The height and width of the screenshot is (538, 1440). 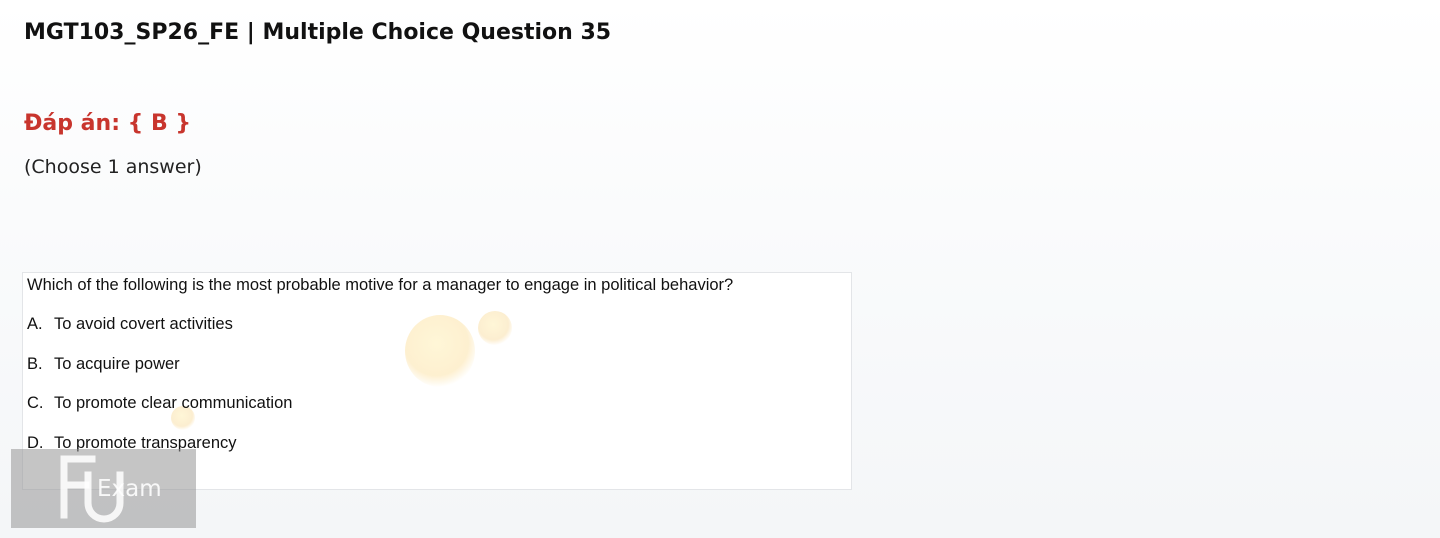 What do you see at coordinates (117, 364) in the screenshot?
I see `option-text: To acquire power` at bounding box center [117, 364].